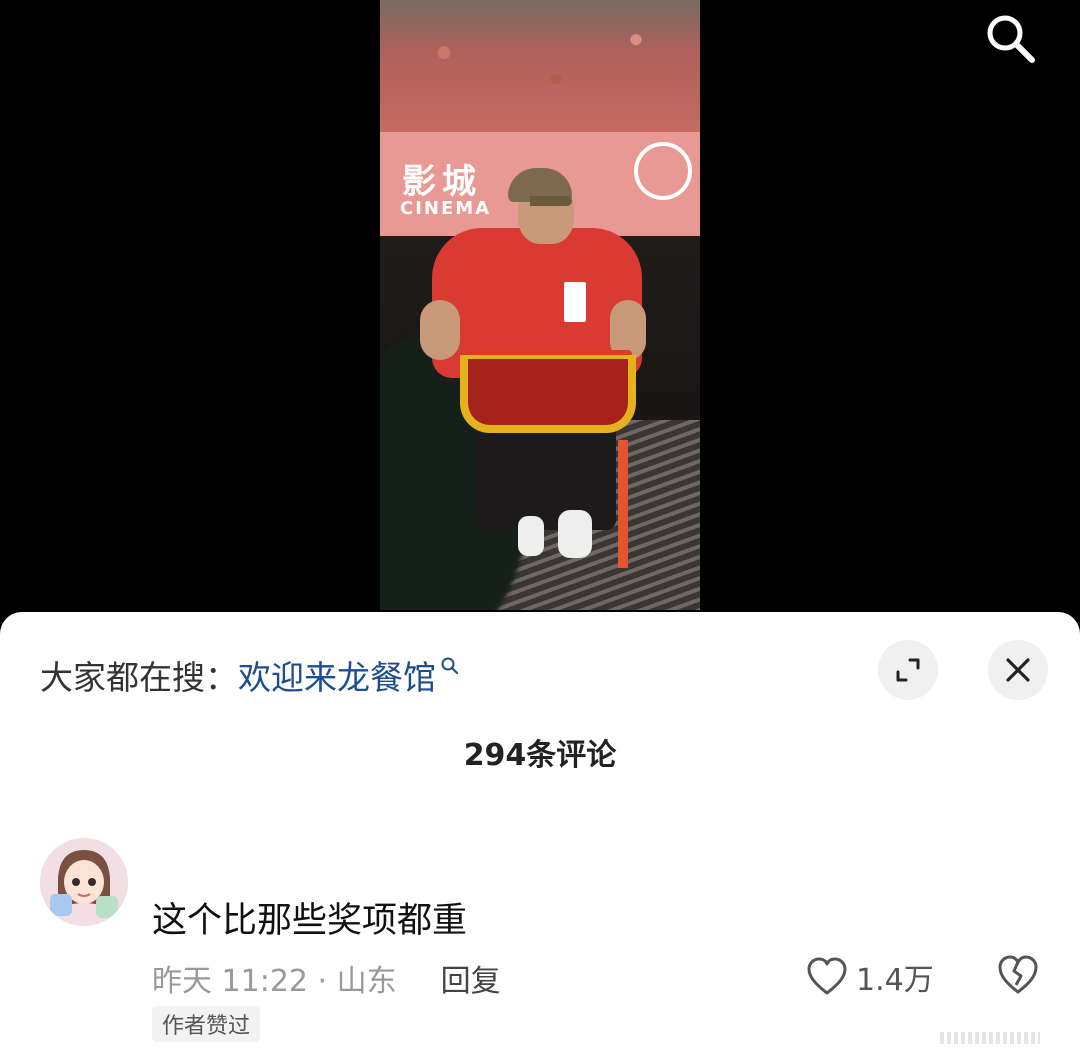 The image size is (1080, 1058). Describe the element at coordinates (575, 534) in the screenshot. I see `person-shoe-right` at that location.